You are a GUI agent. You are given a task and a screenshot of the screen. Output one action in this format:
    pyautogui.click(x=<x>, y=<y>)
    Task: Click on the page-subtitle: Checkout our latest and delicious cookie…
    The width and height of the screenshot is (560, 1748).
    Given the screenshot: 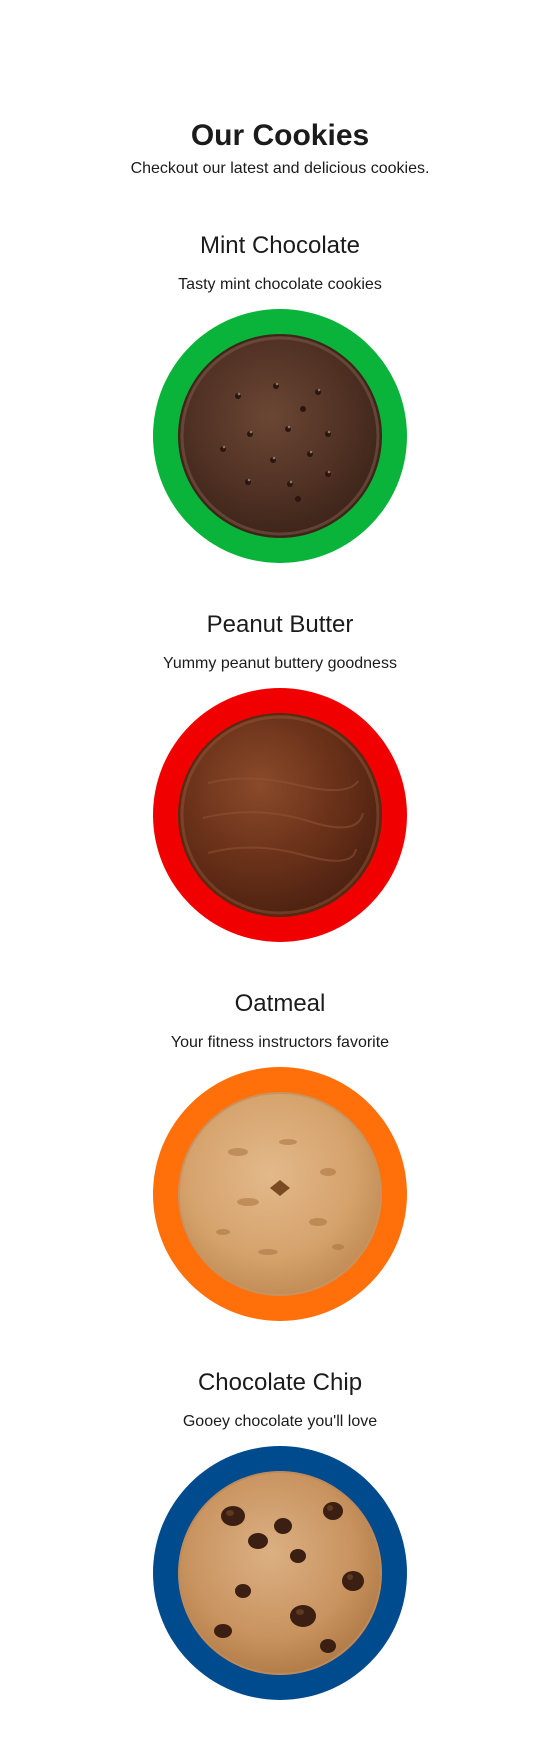 What is the action you would take?
    pyautogui.click(x=280, y=168)
    